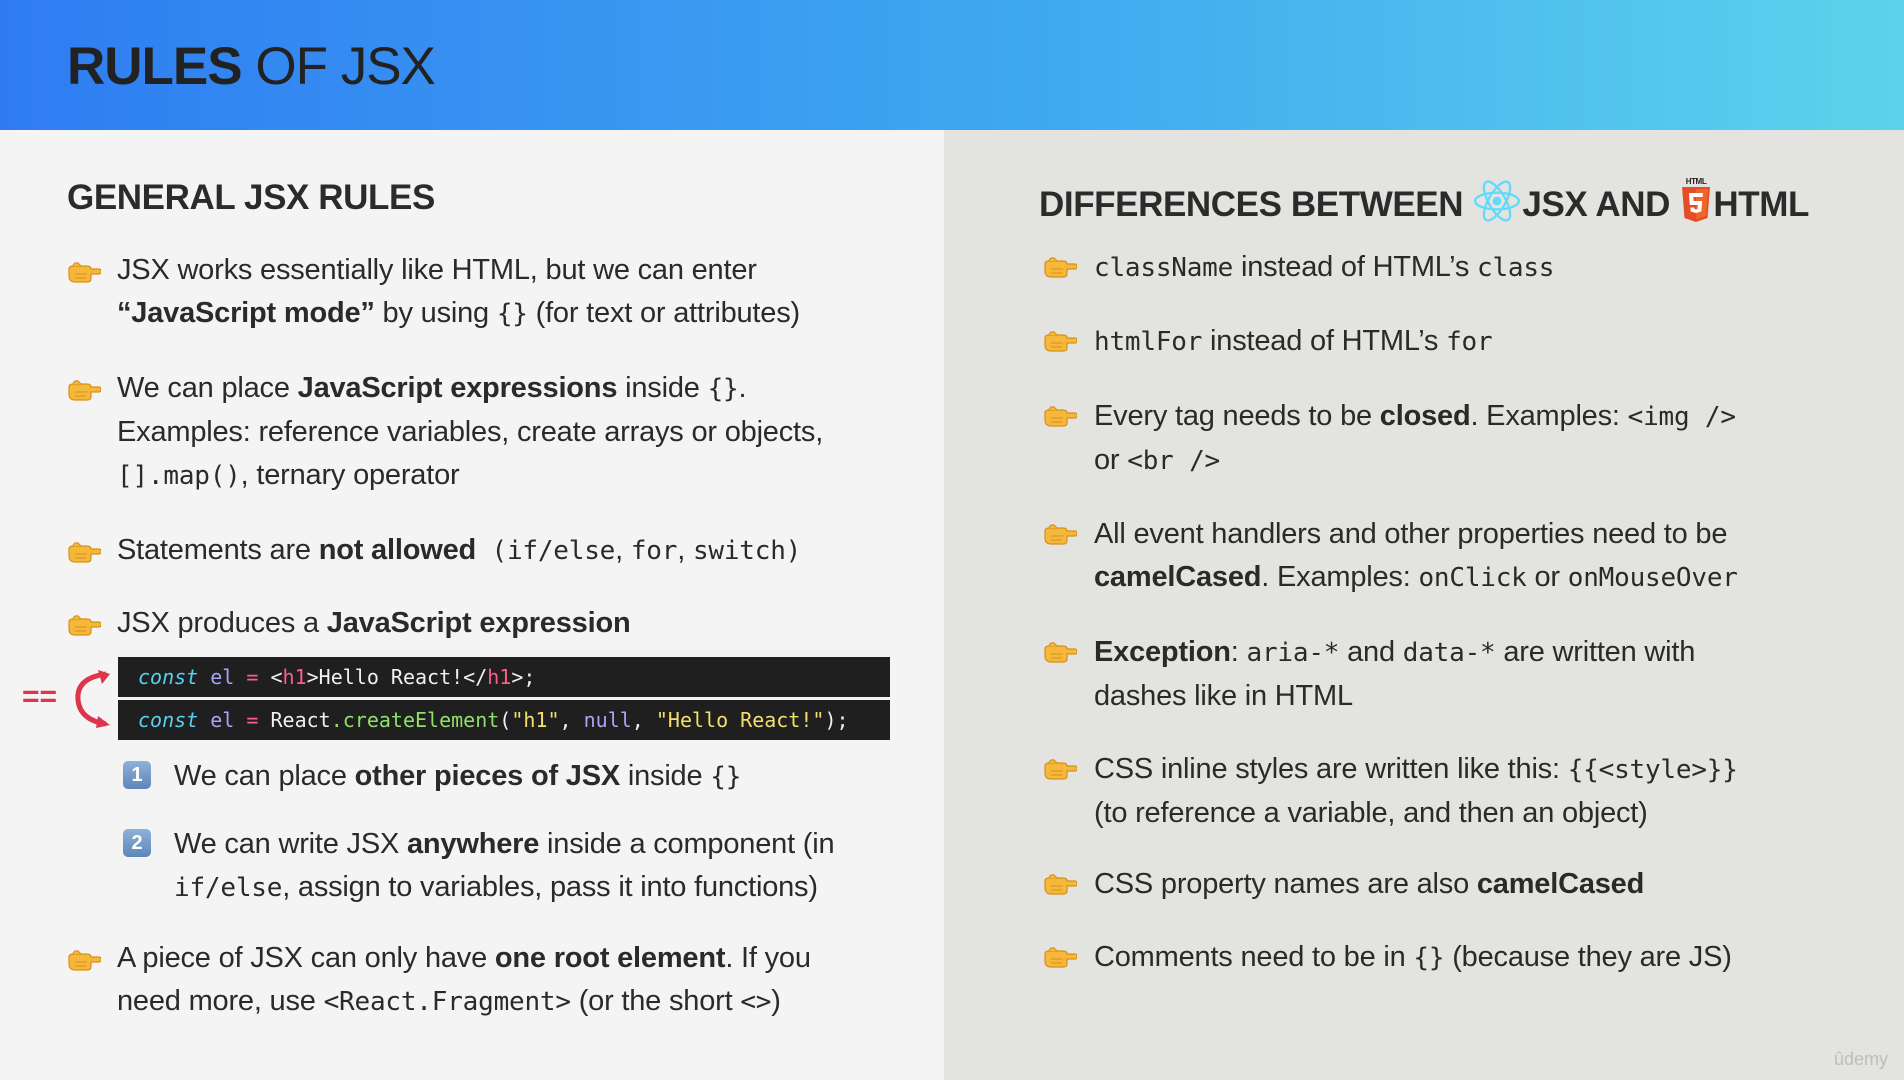 Image resolution: width=1904 pixels, height=1080 pixels. I want to click on diff-css-property-names: CSS property names are also camelCased, so click(1369, 884).